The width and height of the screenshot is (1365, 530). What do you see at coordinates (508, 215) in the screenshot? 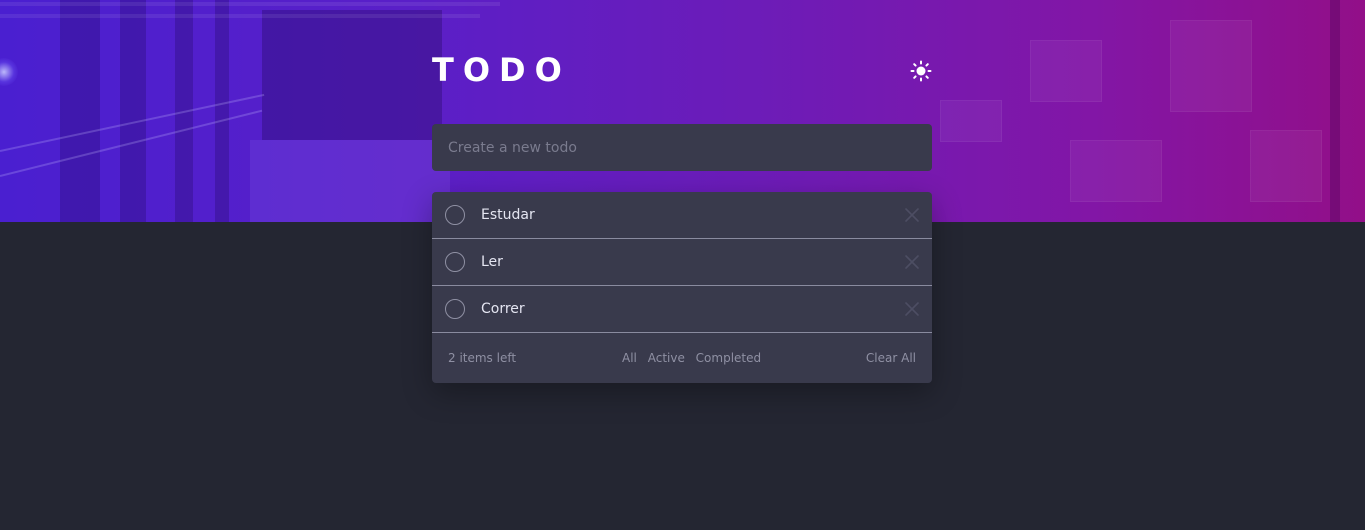
I see `todo-label: Estudar` at bounding box center [508, 215].